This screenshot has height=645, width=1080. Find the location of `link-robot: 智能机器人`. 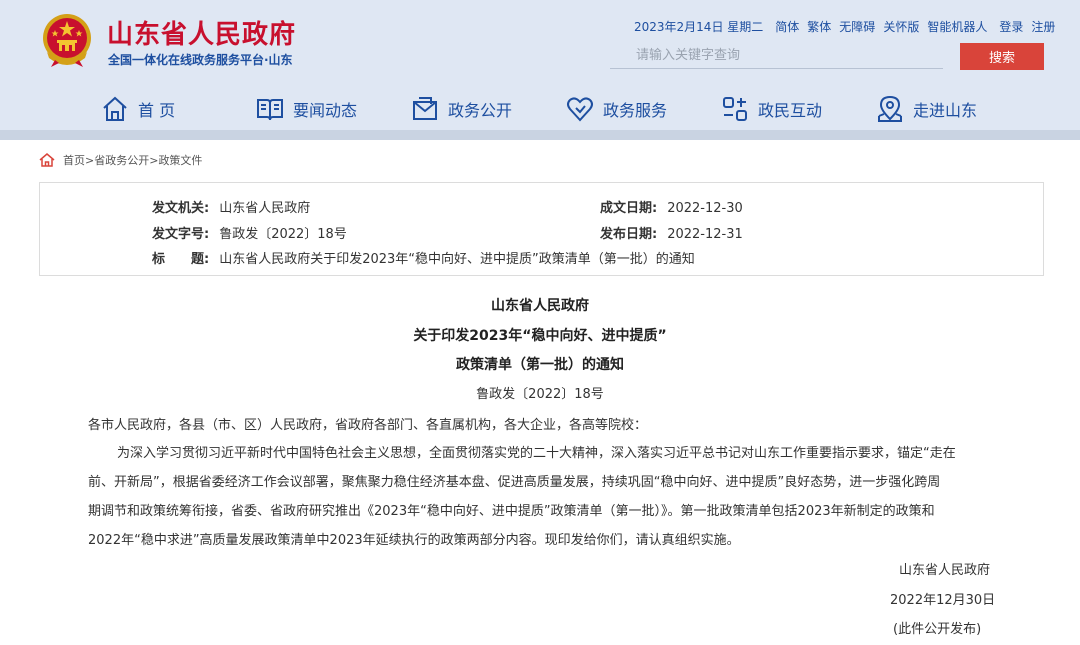

link-robot: 智能机器人 is located at coordinates (957, 26).